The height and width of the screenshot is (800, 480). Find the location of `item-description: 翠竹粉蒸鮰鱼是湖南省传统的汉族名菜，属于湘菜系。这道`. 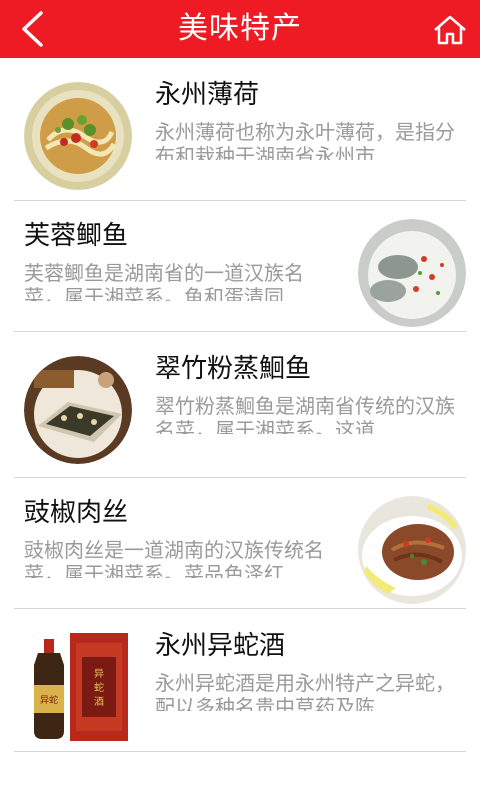

item-description: 翠竹粉蒸鮰鱼是湖南省传统的汉族名菜，属于湘菜系。这道 is located at coordinates (305, 414).